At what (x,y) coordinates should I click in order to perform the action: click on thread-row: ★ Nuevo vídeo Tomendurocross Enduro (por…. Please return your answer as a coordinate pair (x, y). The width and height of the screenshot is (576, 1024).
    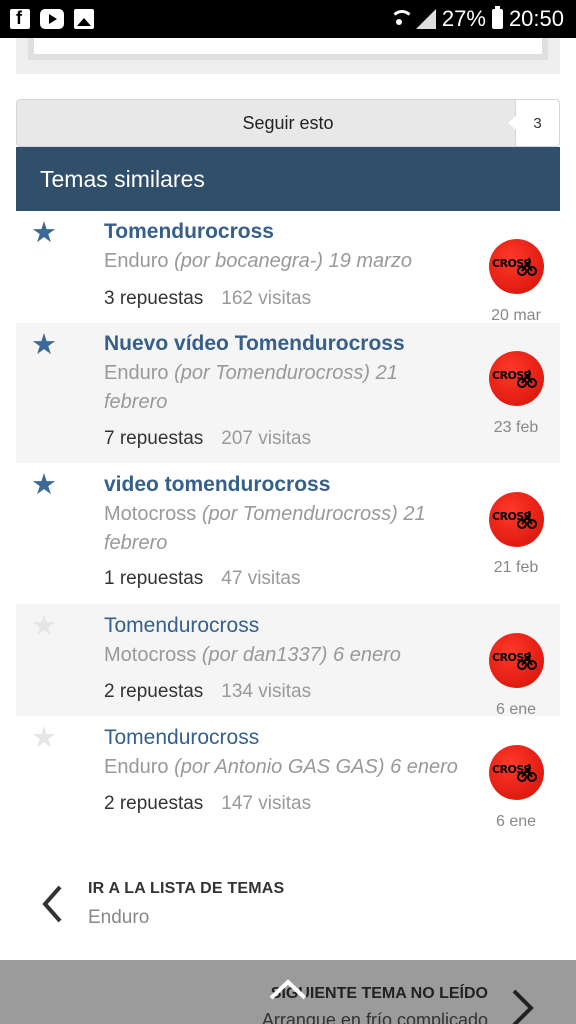
    Looking at the image, I should click on (288, 393).